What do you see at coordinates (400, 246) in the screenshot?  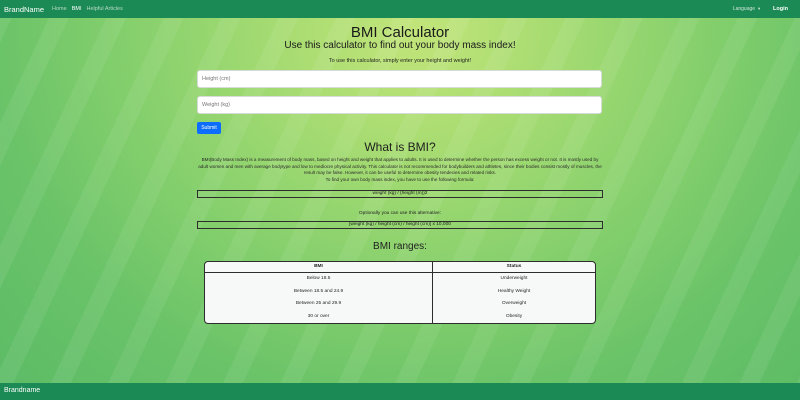 I see `bmi-ranges-heading: BMI ranges:` at bounding box center [400, 246].